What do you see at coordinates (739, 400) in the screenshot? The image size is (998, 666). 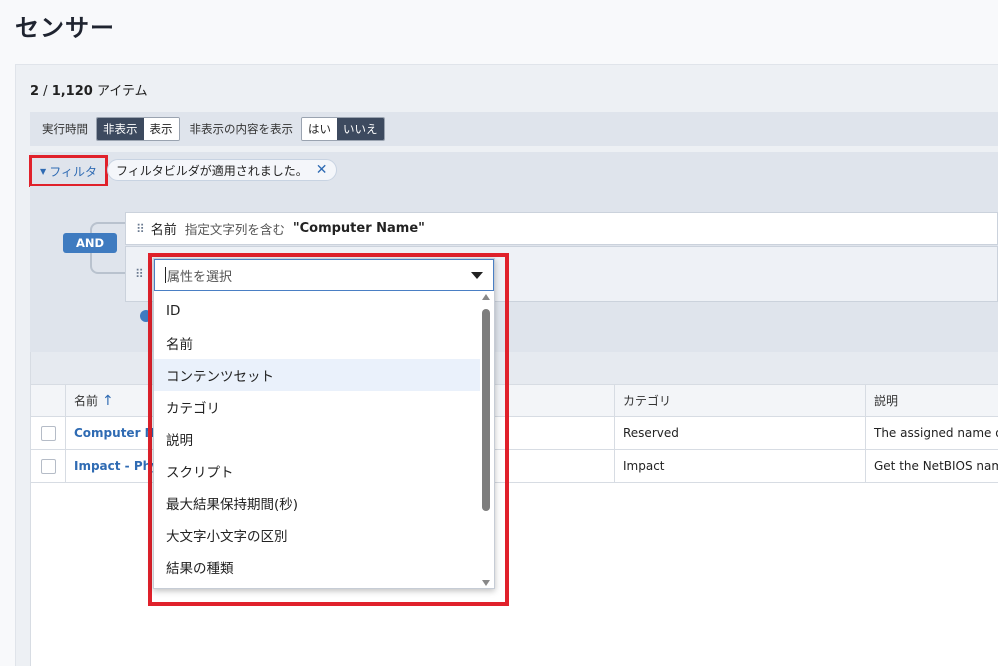 I see `column-header-category: カテゴリ` at bounding box center [739, 400].